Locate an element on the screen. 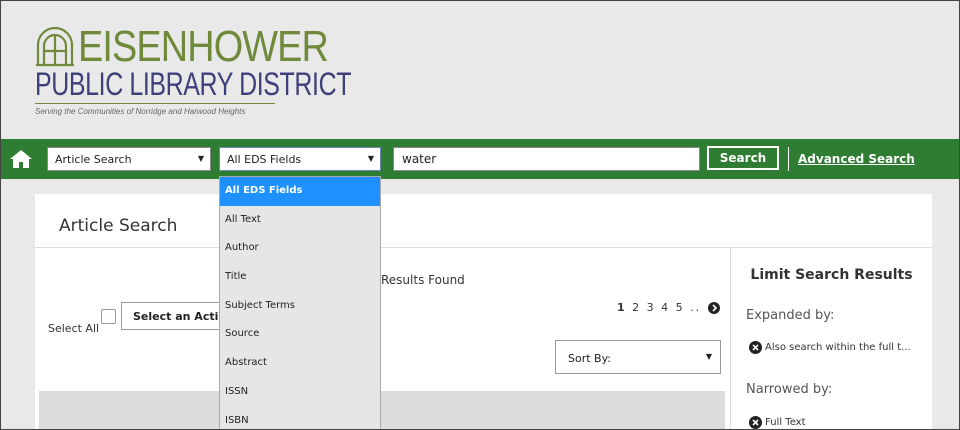  page-title: Article Search is located at coordinates (118, 226).